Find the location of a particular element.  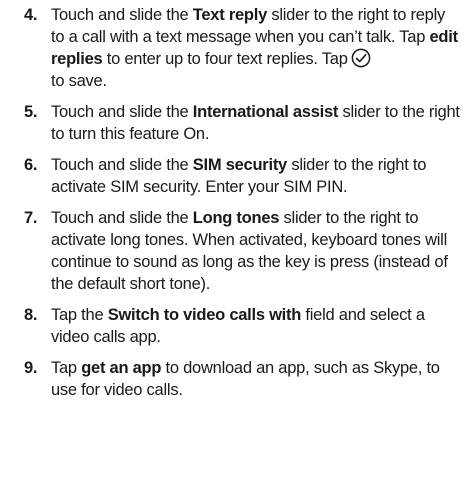

step-number: 5. is located at coordinates (31, 112).